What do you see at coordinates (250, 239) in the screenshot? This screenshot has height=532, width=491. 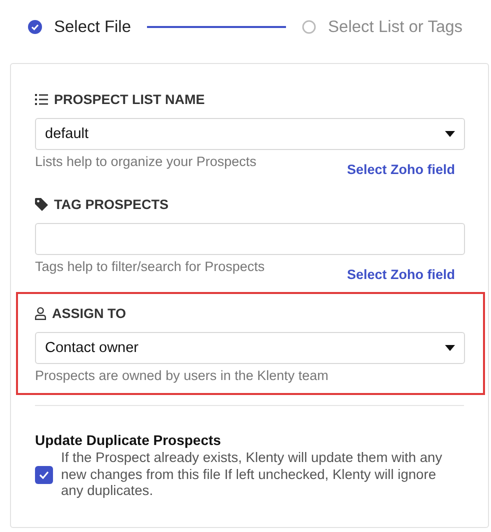 I see `text-field` at bounding box center [250, 239].